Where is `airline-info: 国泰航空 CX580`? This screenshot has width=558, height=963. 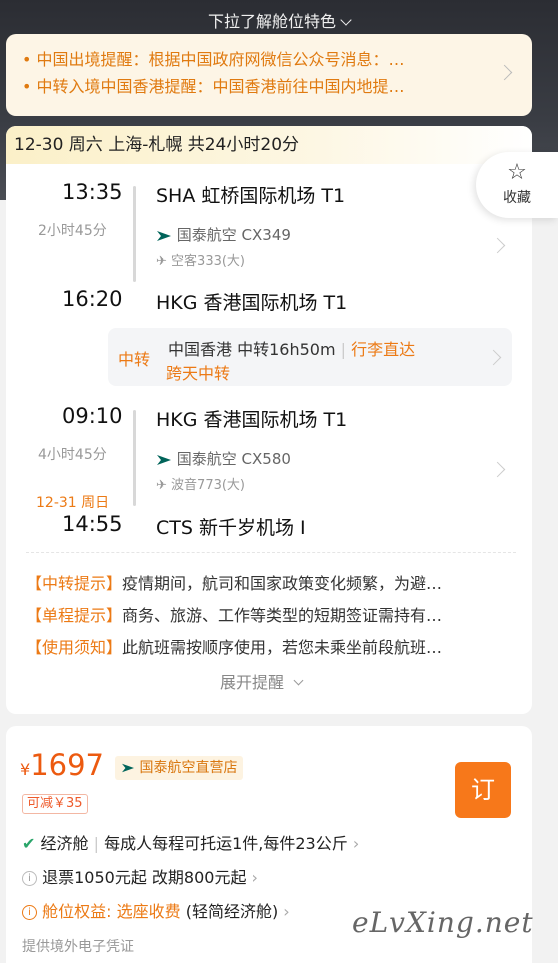
airline-info: 国泰航空 CX580 is located at coordinates (223, 458).